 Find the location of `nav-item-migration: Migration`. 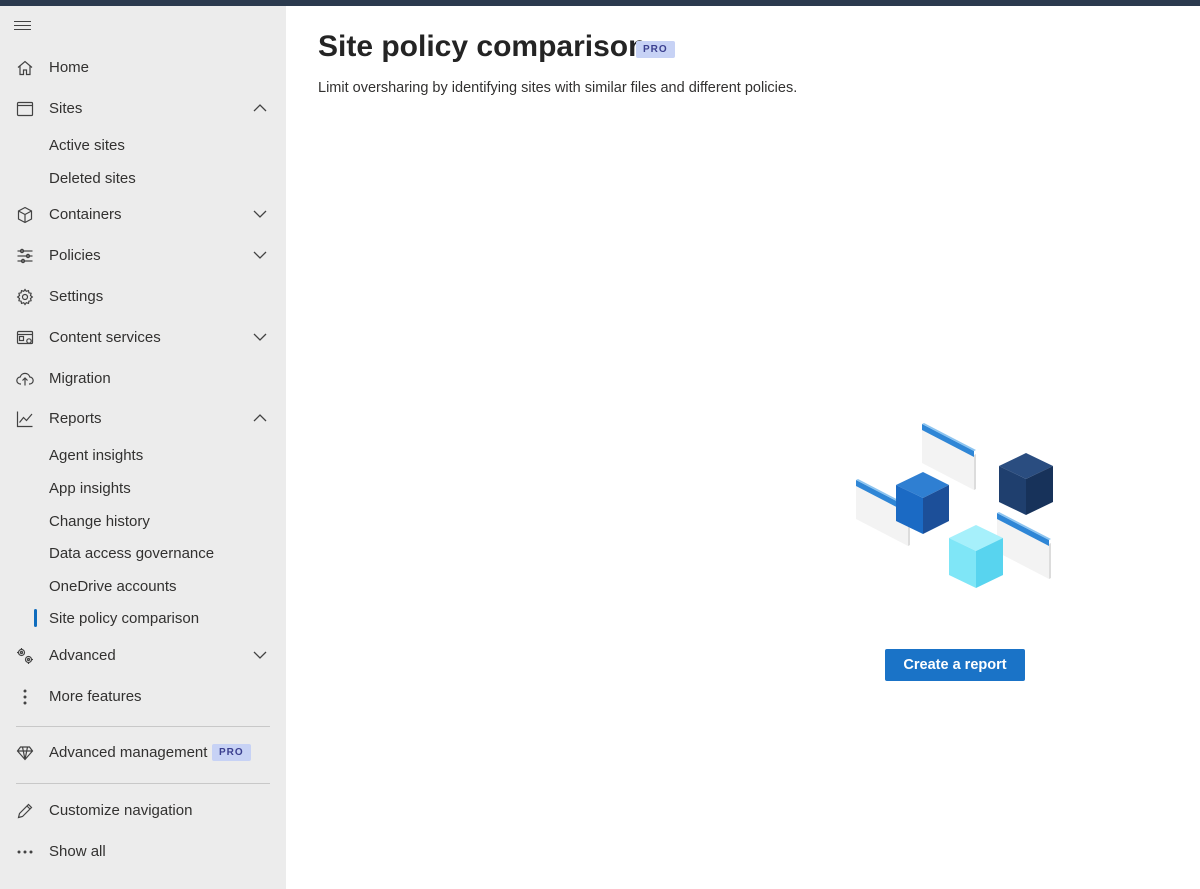

nav-item-migration: Migration is located at coordinates (143, 378).